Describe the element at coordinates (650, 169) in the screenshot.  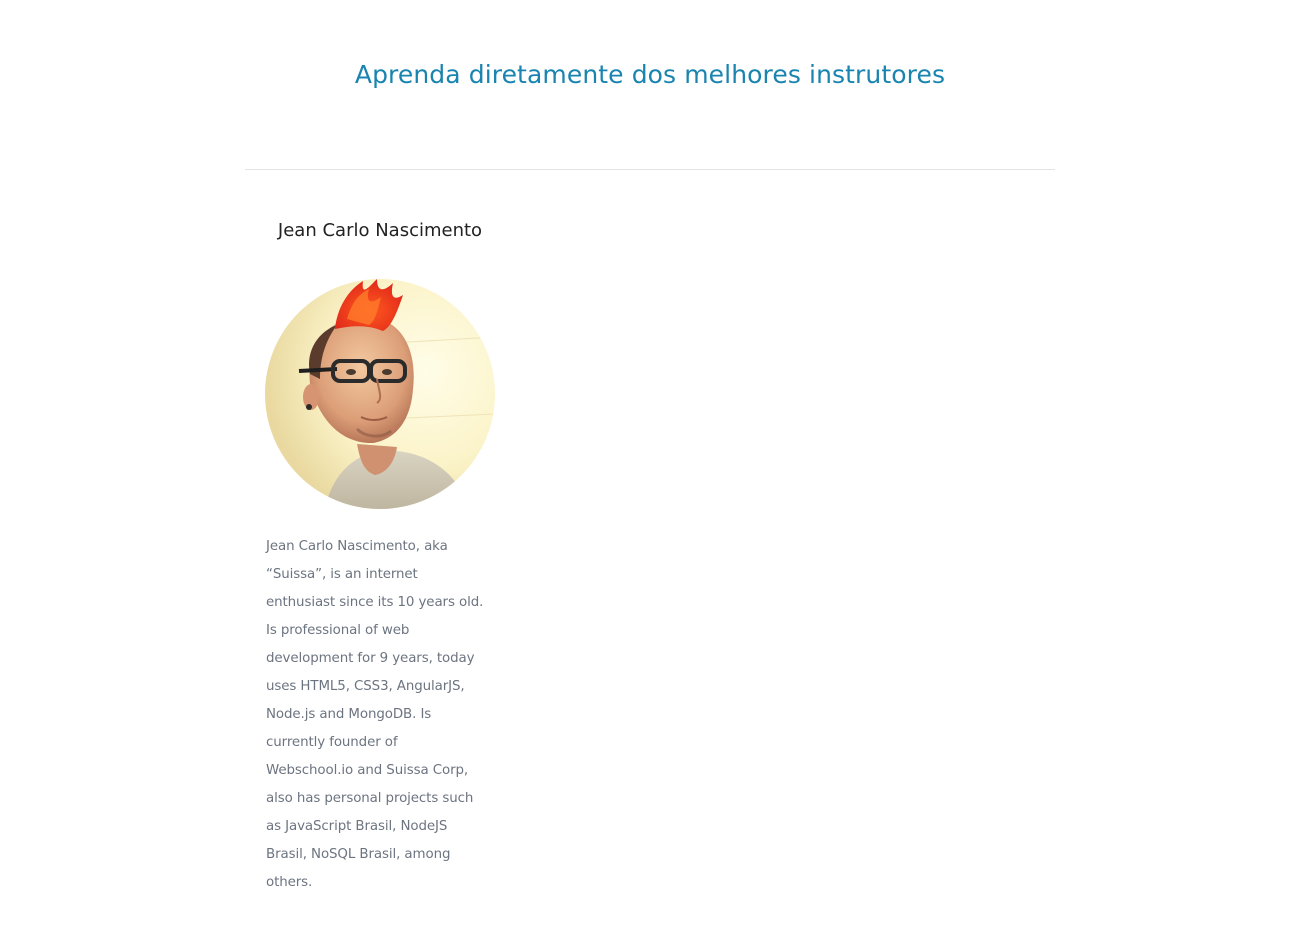
I see `divider` at that location.